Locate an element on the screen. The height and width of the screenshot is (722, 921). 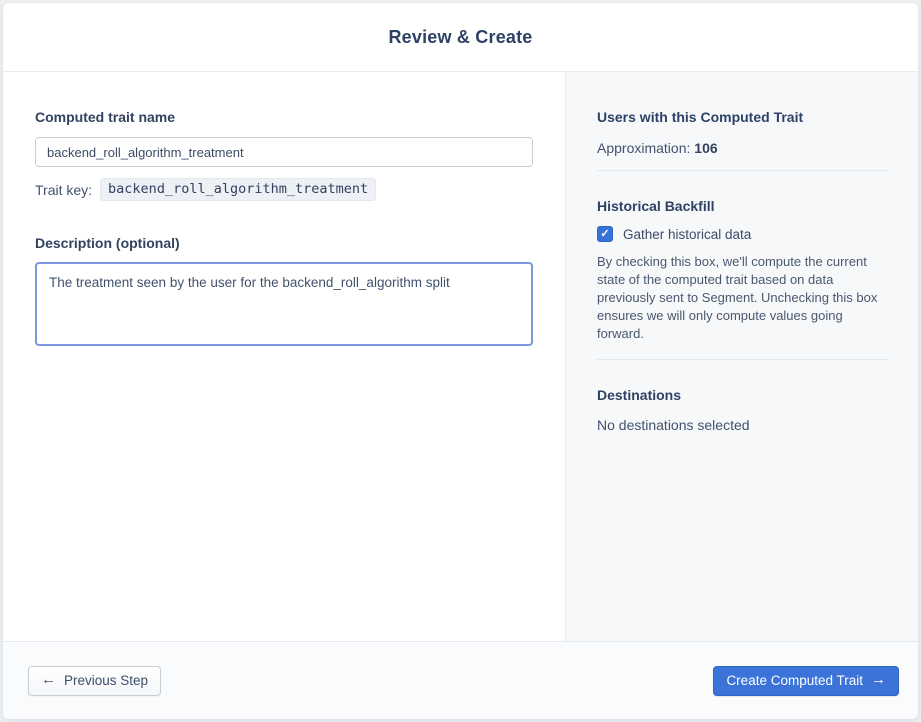
create-computed-trait-button: Create Computed Trait → is located at coordinates (806, 680).